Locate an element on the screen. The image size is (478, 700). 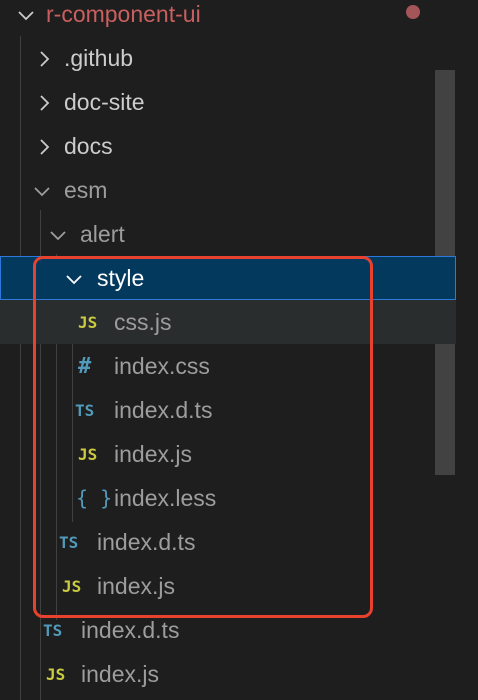
folder-label: style is located at coordinates (121, 277).